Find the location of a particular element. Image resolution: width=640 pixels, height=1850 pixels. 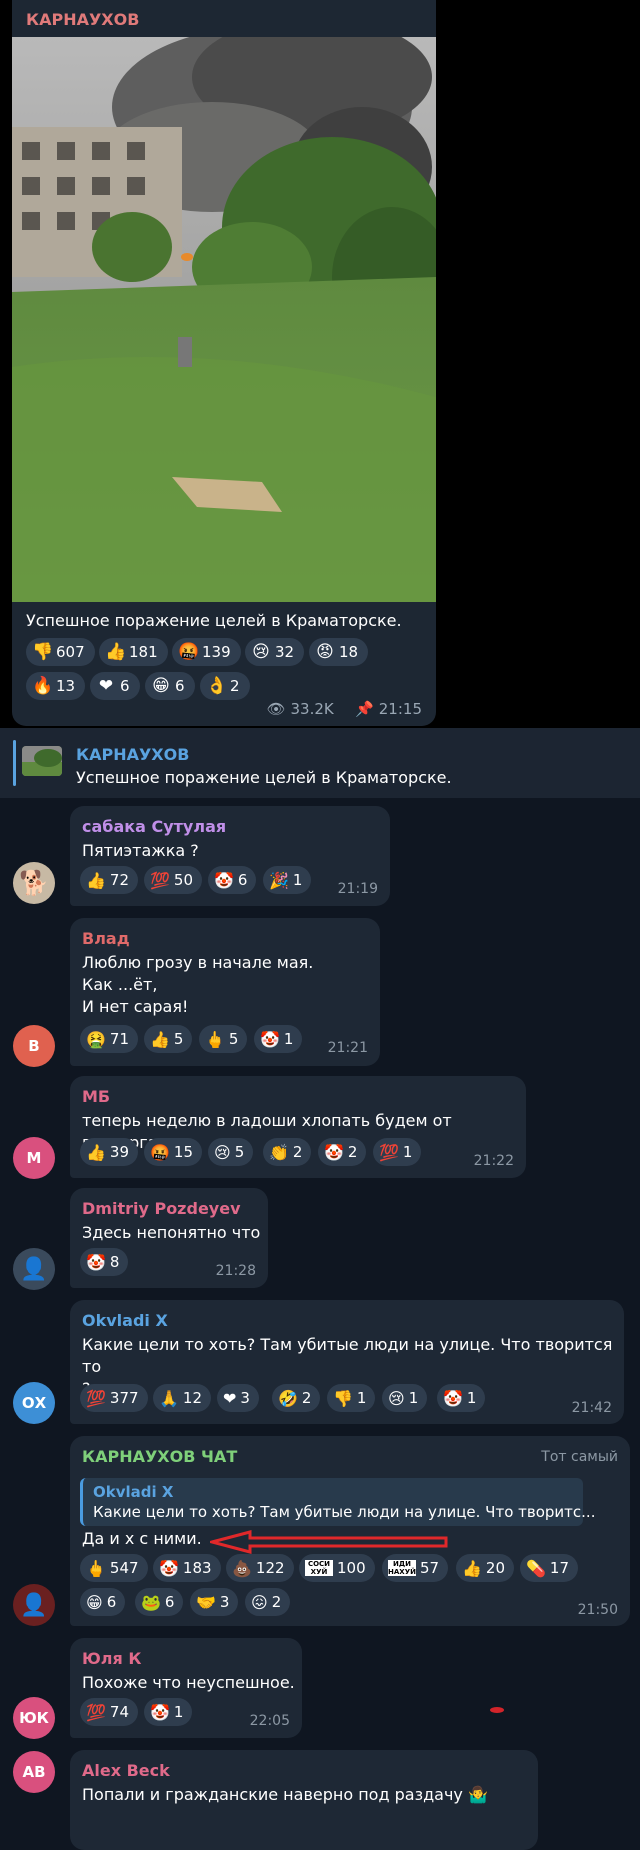

reaction-thumbs-up: 👍 20 is located at coordinates (485, 1568).